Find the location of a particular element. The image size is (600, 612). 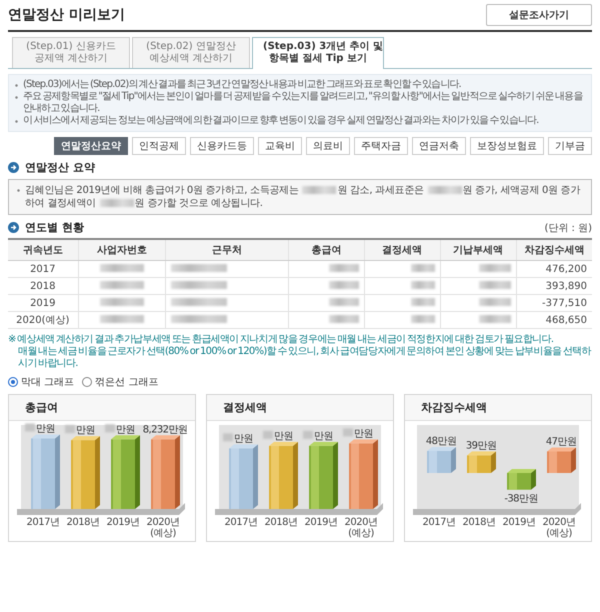

unit-label: (단위 : 원) is located at coordinates (568, 228).